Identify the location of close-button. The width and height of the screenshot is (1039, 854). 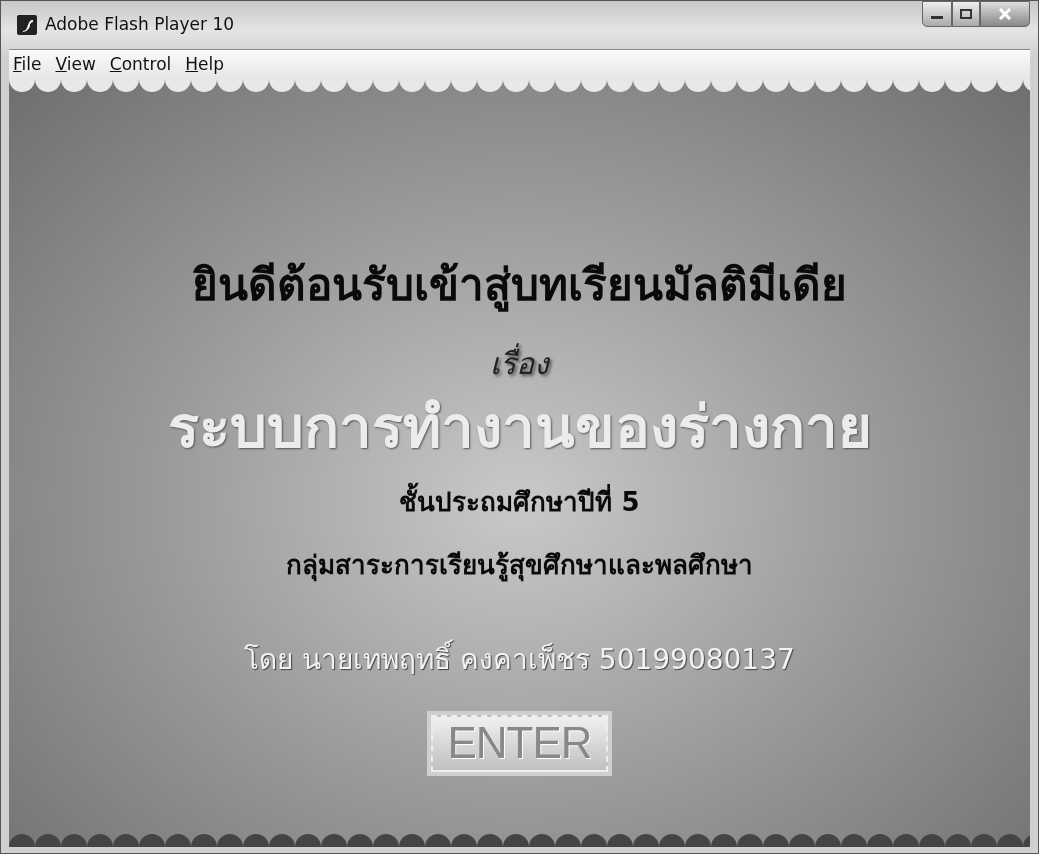
(1005, 14).